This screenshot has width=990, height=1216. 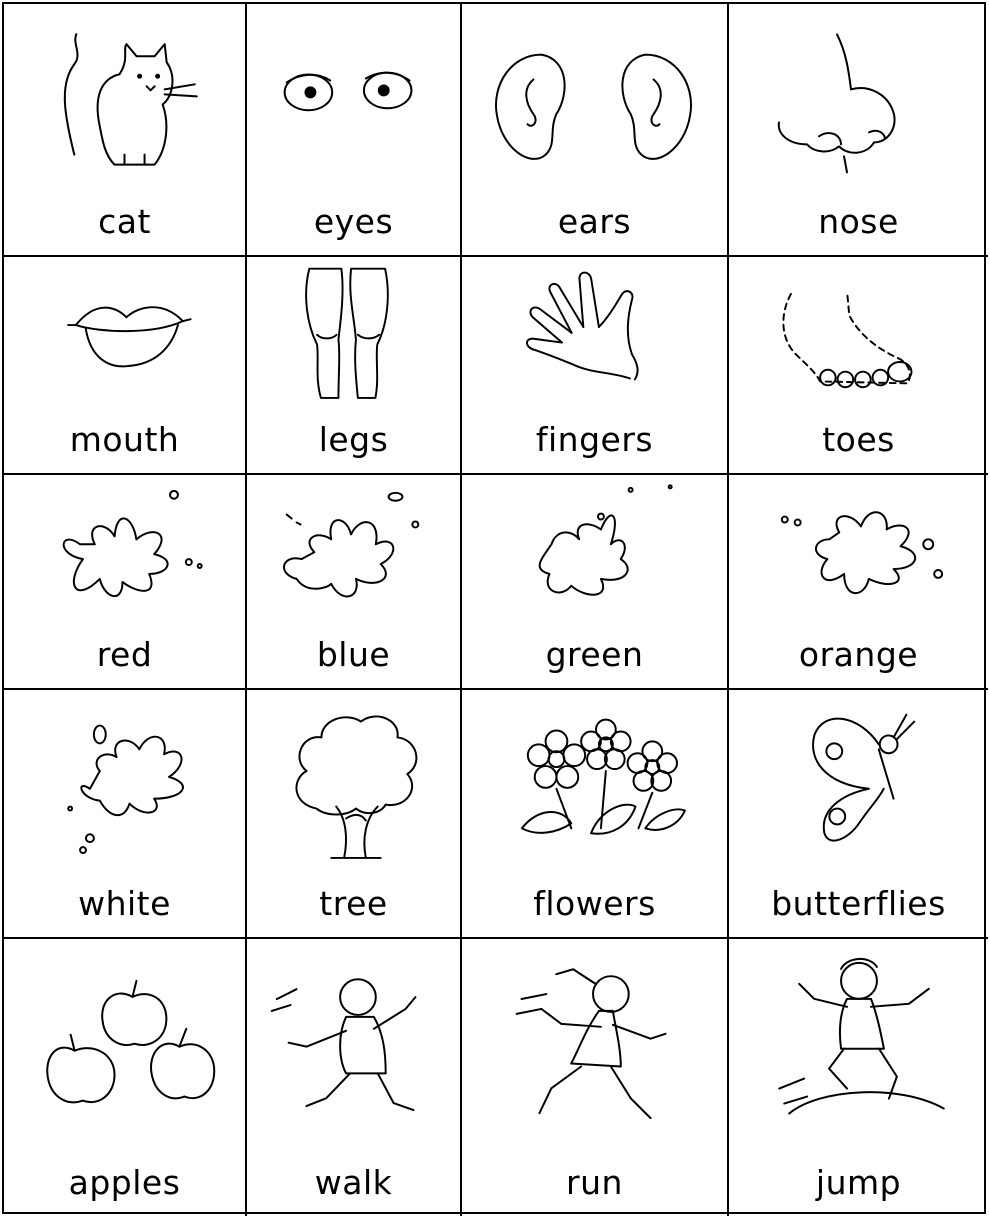 What do you see at coordinates (124, 1182) in the screenshot?
I see `card-word: apples` at bounding box center [124, 1182].